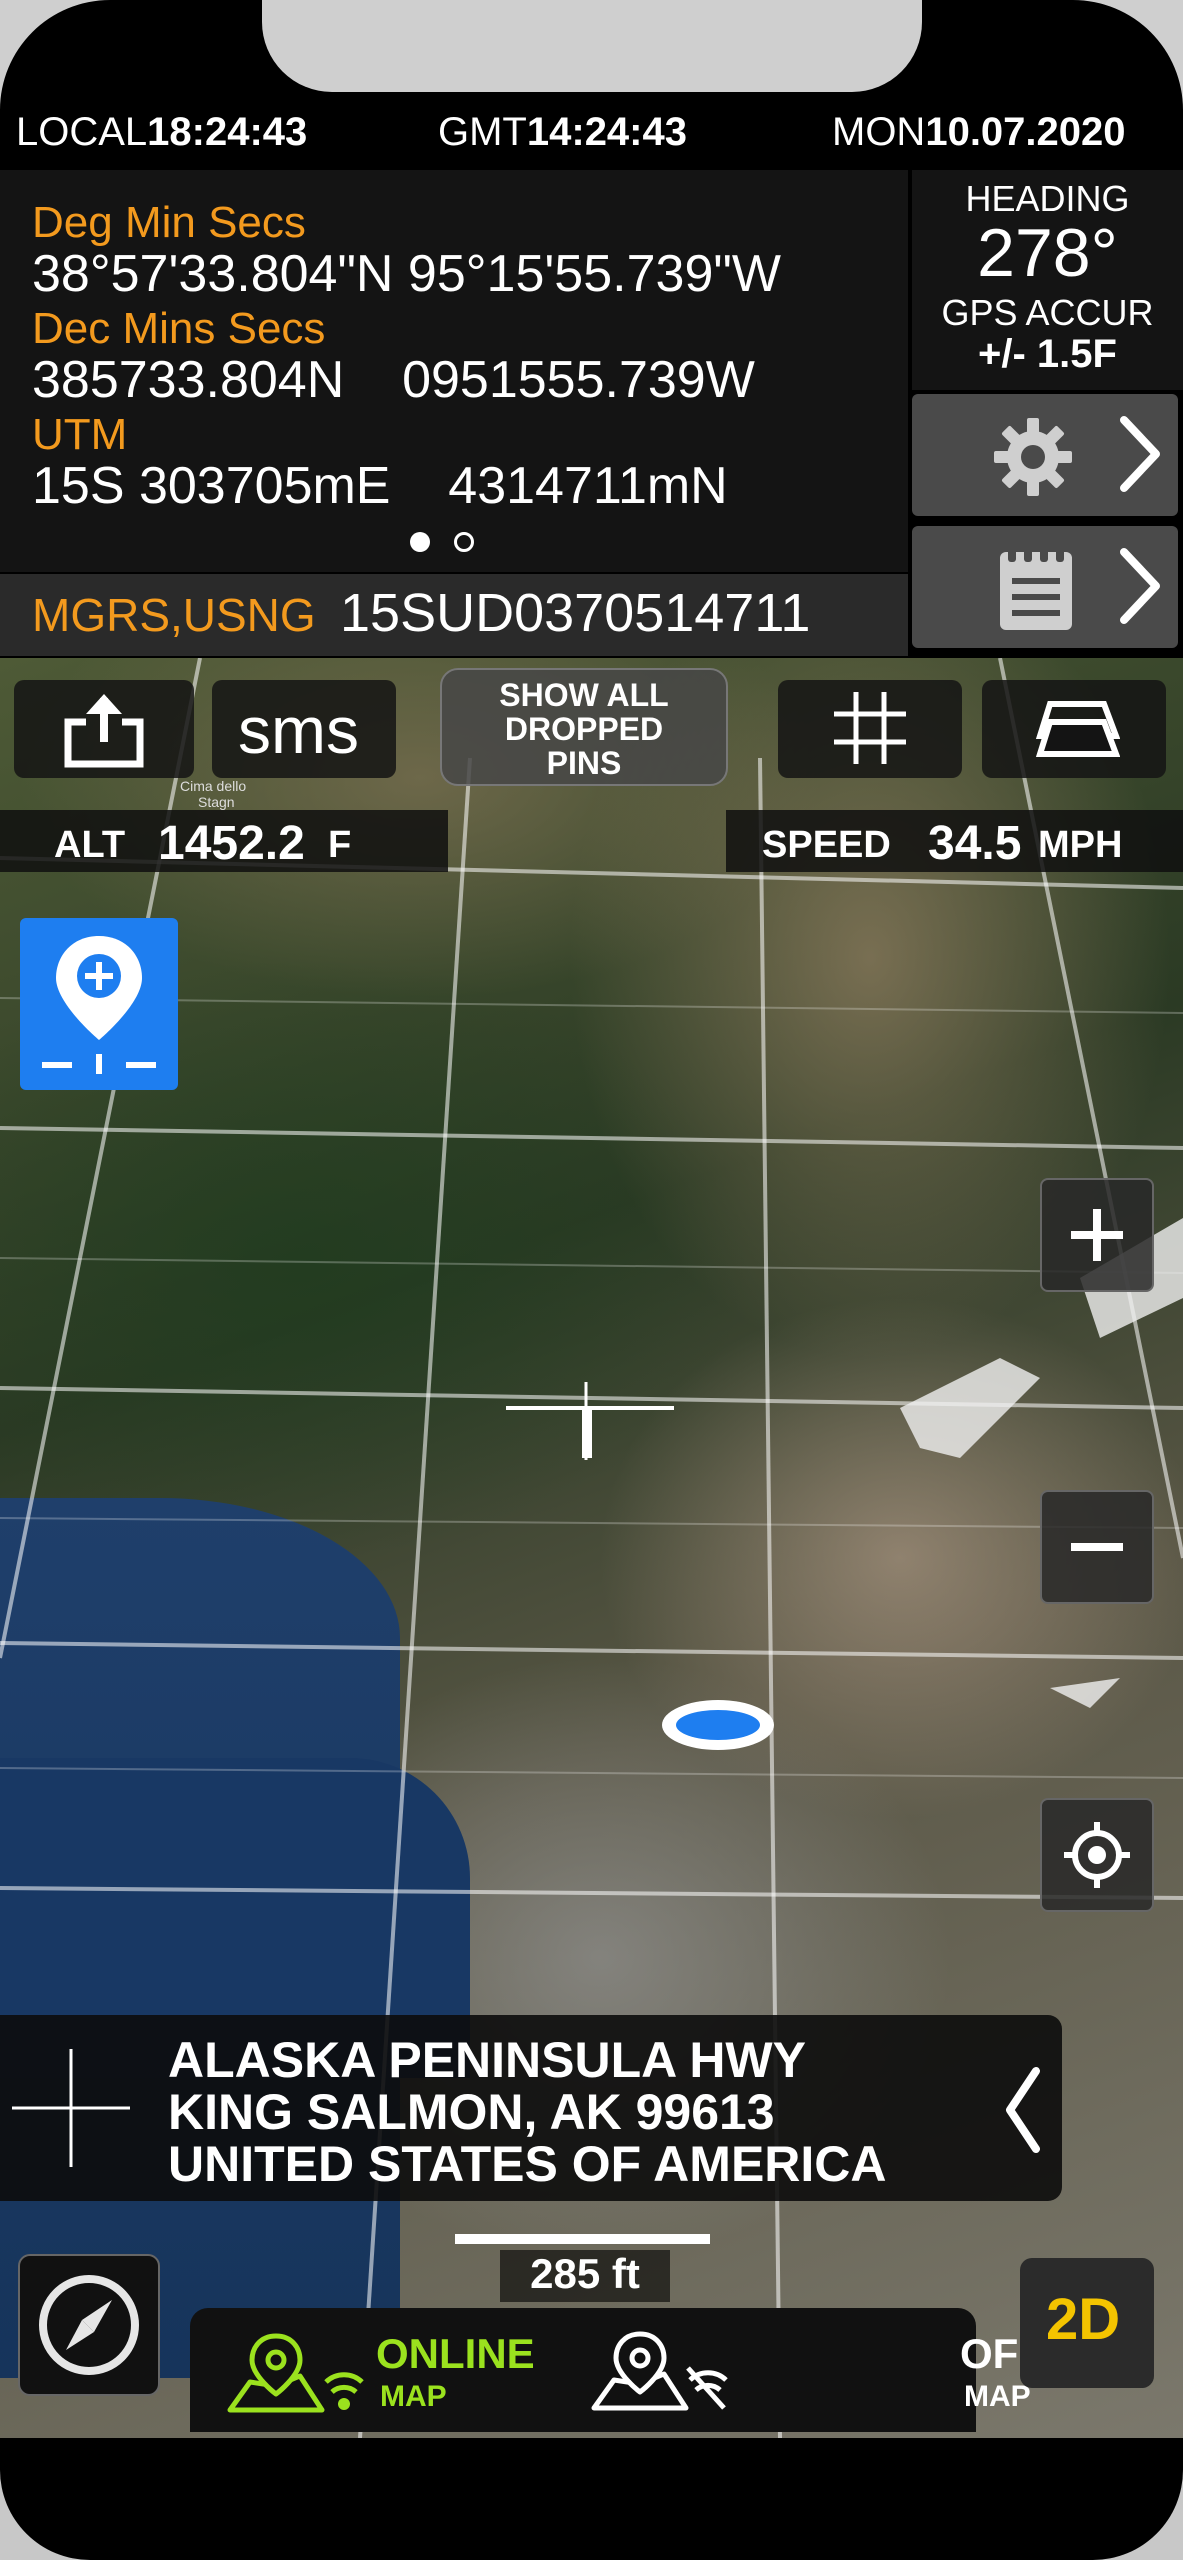 The image size is (1183, 2560). What do you see at coordinates (1083, 2319) in the screenshot?
I see `view-2d-label: 2D` at bounding box center [1083, 2319].